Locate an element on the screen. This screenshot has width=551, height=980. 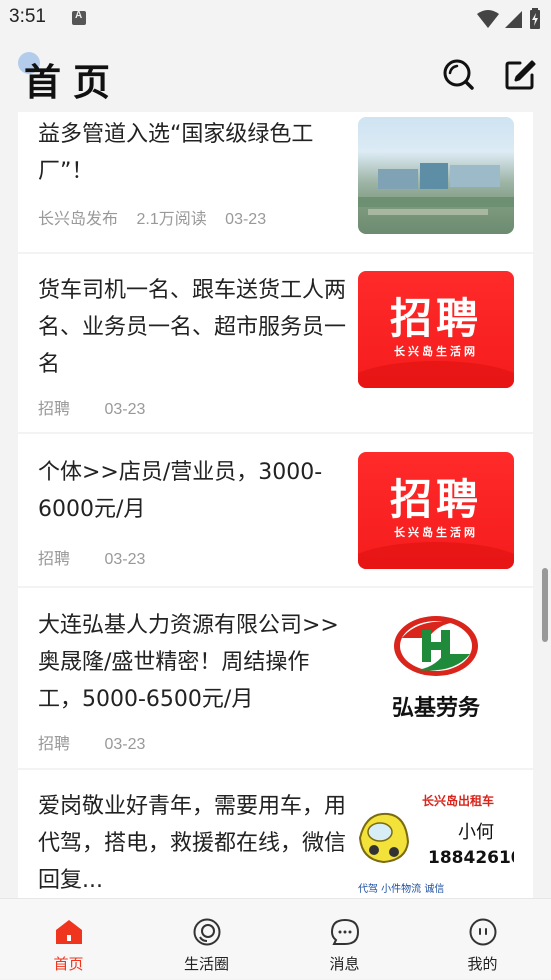
status-time: 3:51 is located at coordinates (27, 16).